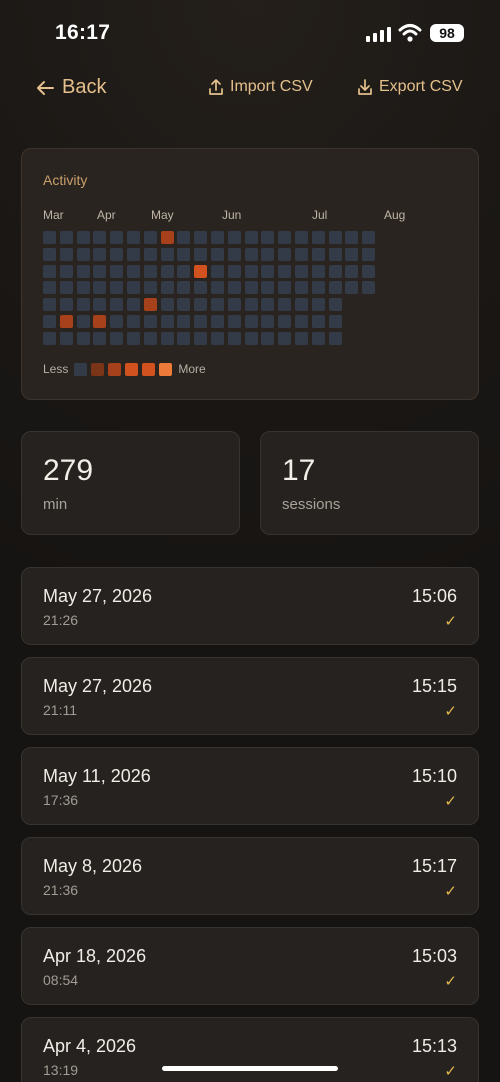 The width and height of the screenshot is (500, 1082). I want to click on session-row: May 11, 2026 17:36 15:10 ✓, so click(250, 786).